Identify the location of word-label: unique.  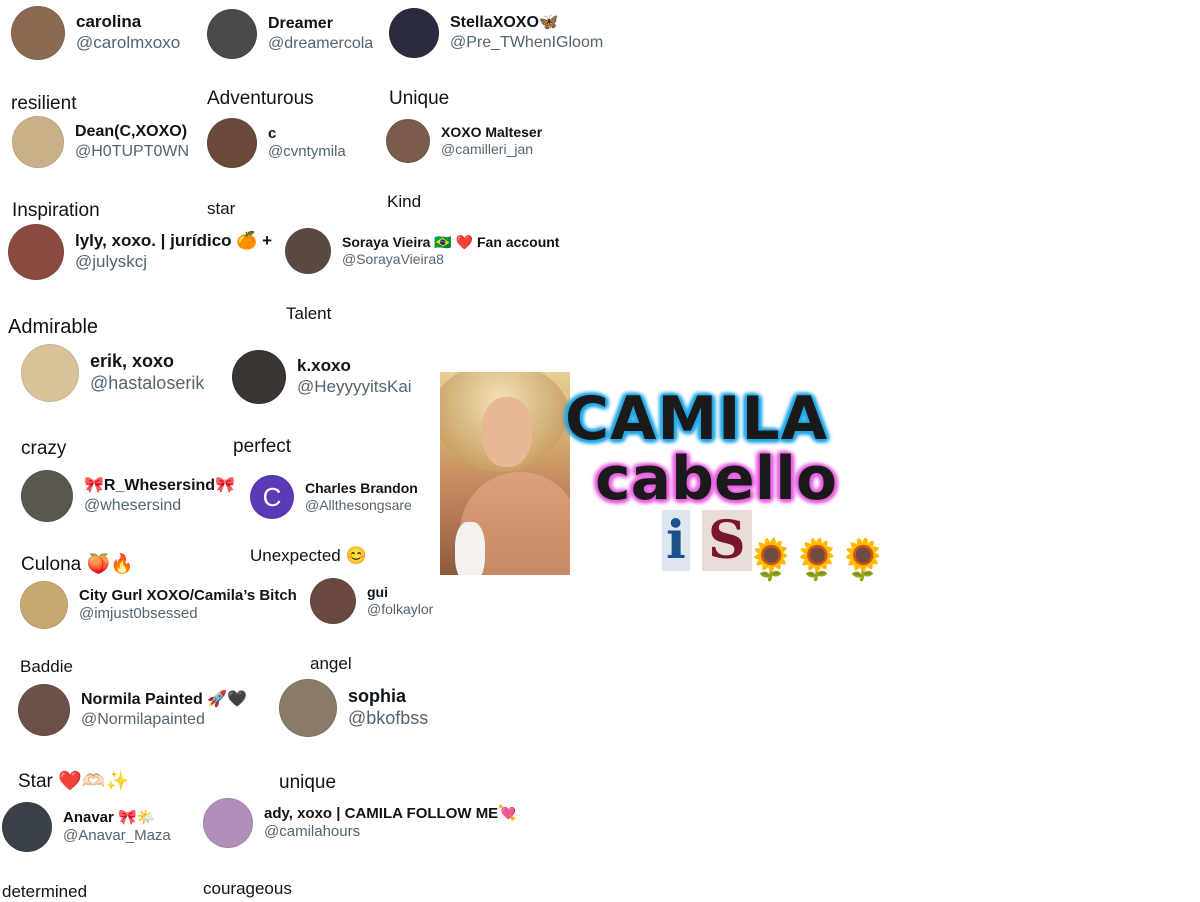
(308, 782).